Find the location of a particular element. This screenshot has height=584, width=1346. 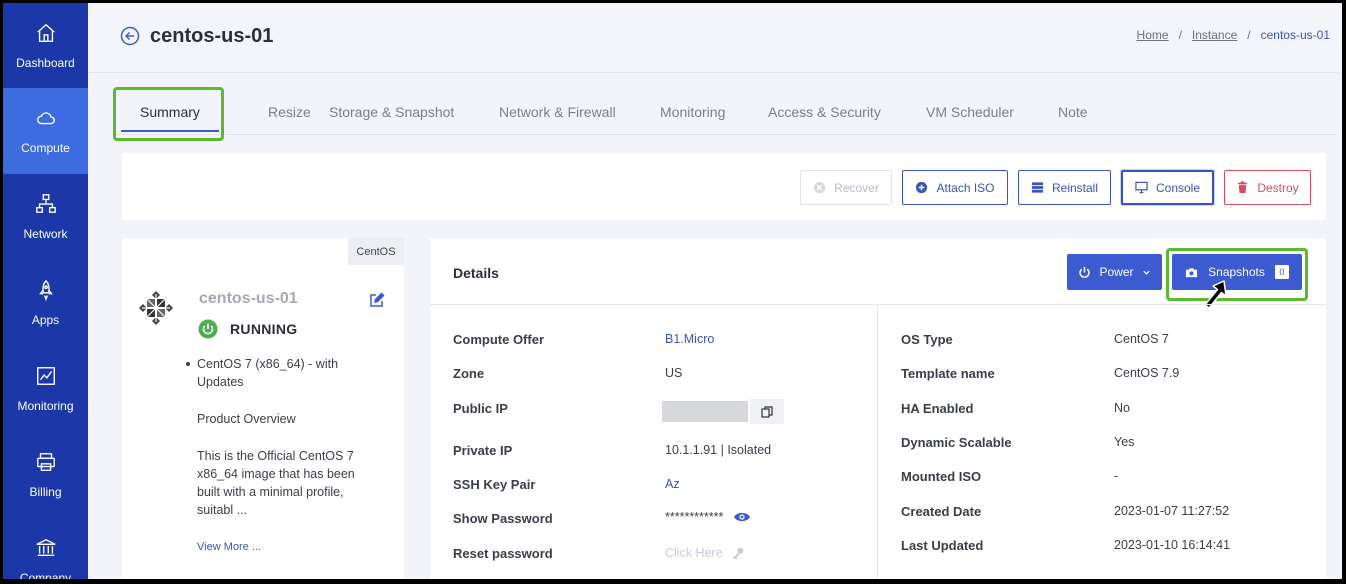

eye-icon is located at coordinates (742, 517).